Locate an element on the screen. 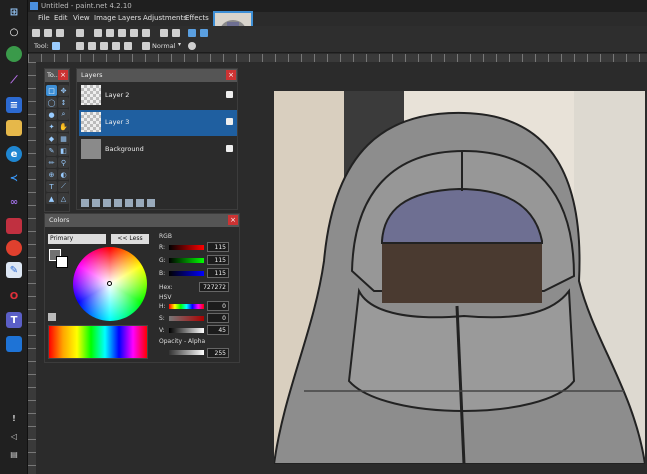 The width and height of the screenshot is (647, 474). selection-mode-invert-icon is located at coordinates (128, 46).